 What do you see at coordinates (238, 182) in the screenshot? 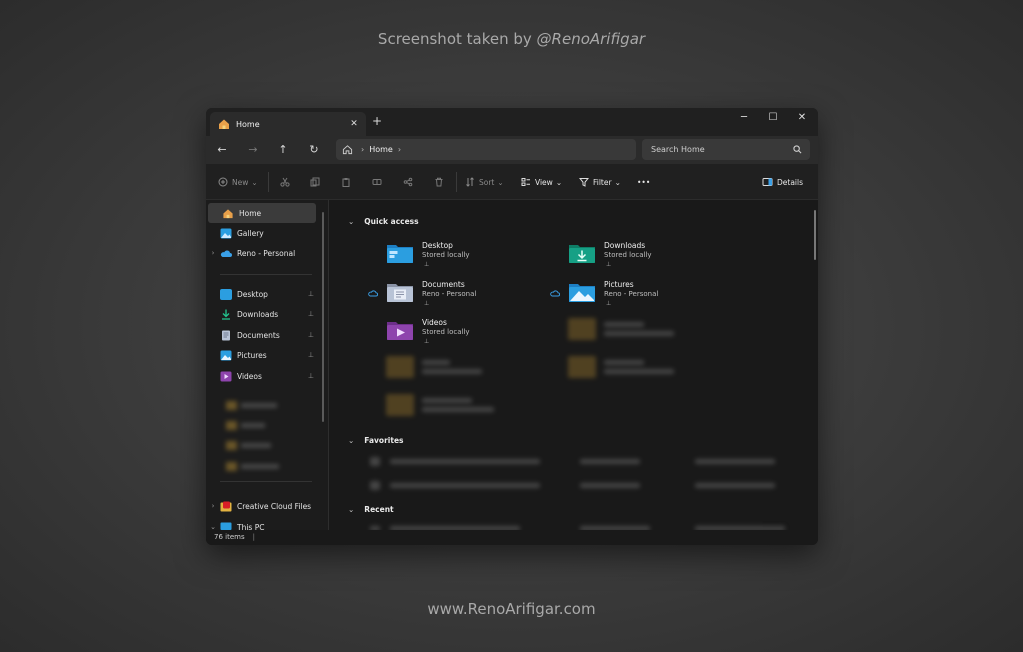
I see `new-button: New ⌄` at bounding box center [238, 182].